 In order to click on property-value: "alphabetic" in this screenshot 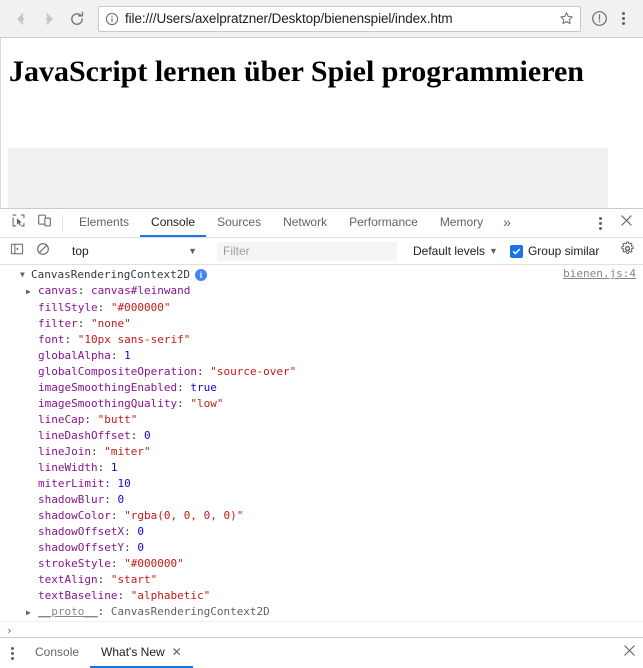, I will do `click(170, 595)`.